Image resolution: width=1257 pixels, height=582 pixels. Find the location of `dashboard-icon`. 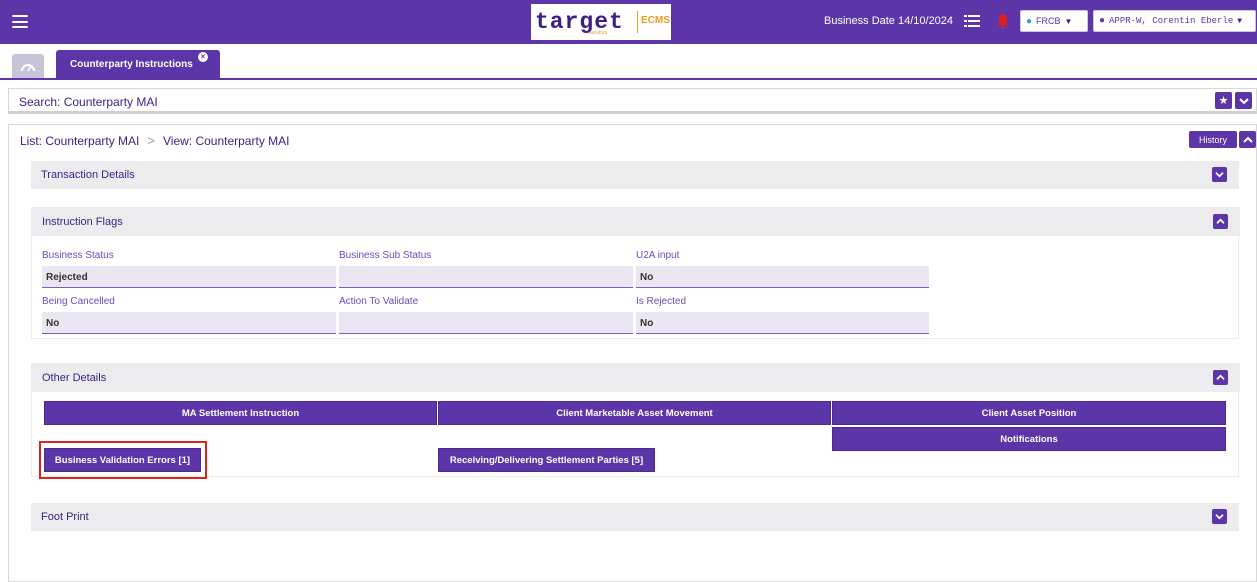

dashboard-icon is located at coordinates (28, 68).